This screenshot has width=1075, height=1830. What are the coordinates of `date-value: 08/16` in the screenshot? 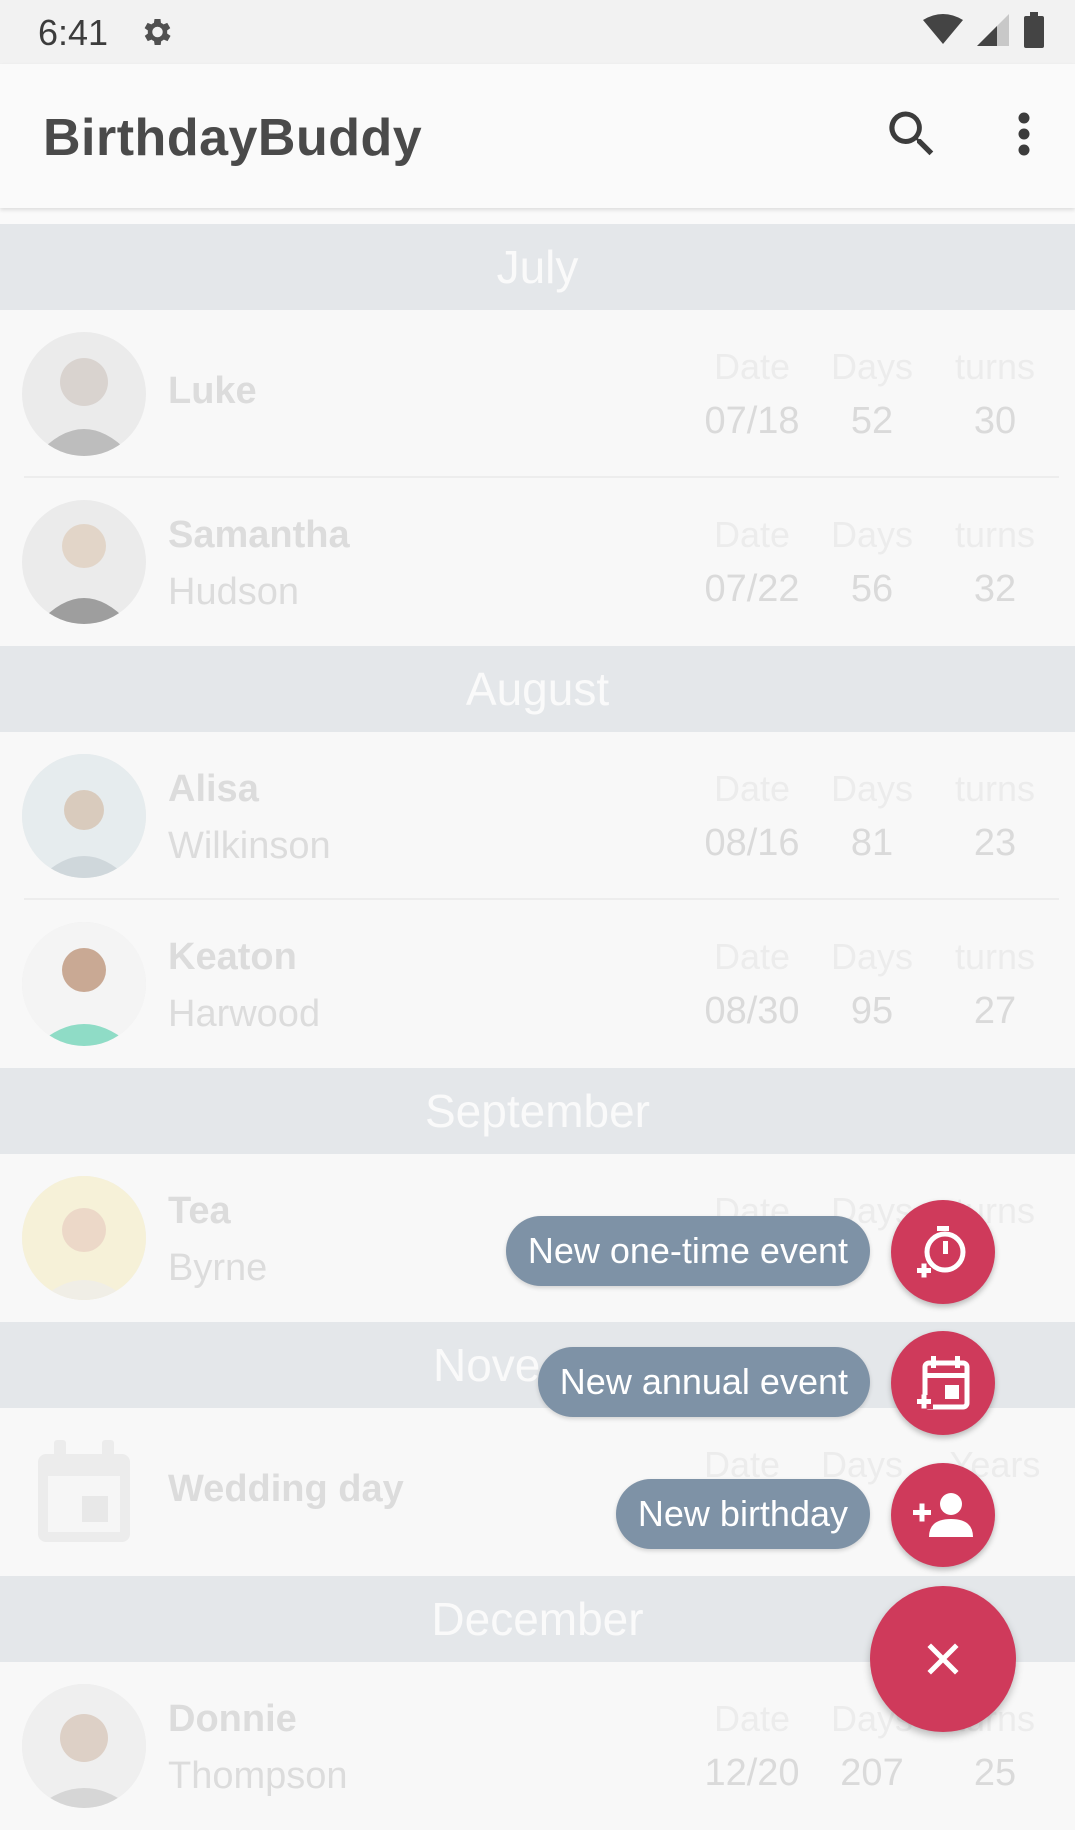 It's located at (752, 843).